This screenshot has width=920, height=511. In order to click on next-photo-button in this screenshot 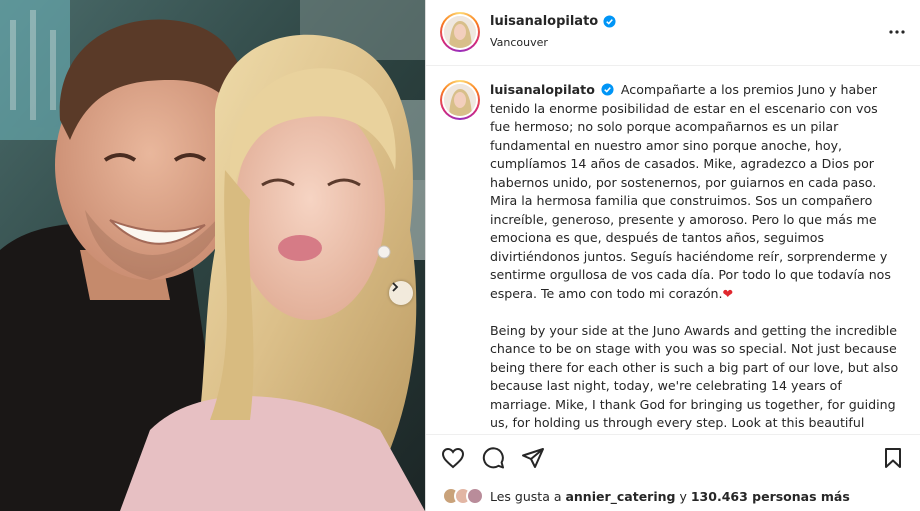, I will do `click(401, 293)`.